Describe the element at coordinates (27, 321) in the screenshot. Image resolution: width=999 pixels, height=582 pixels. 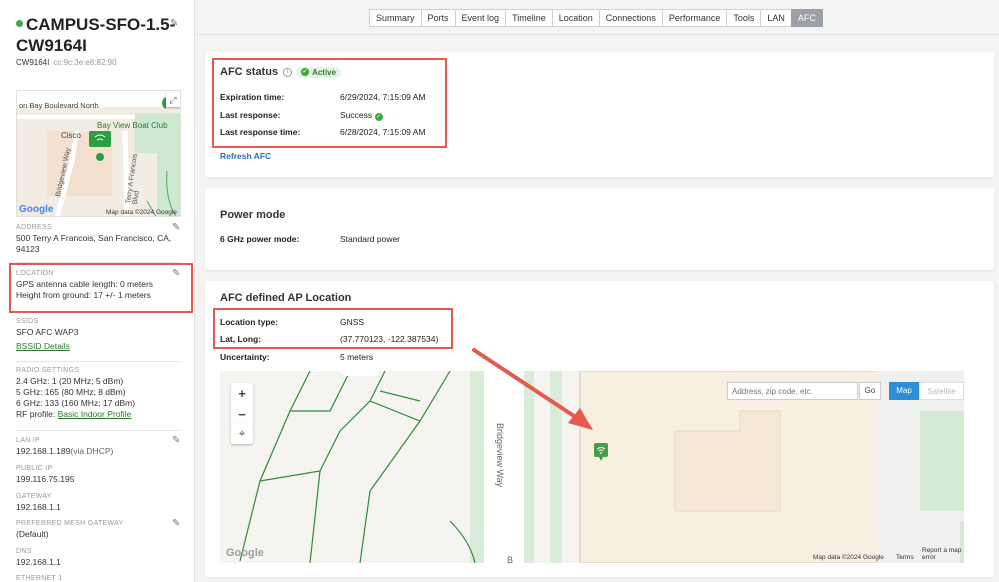
I see `ssids-label: SSIDS` at that location.